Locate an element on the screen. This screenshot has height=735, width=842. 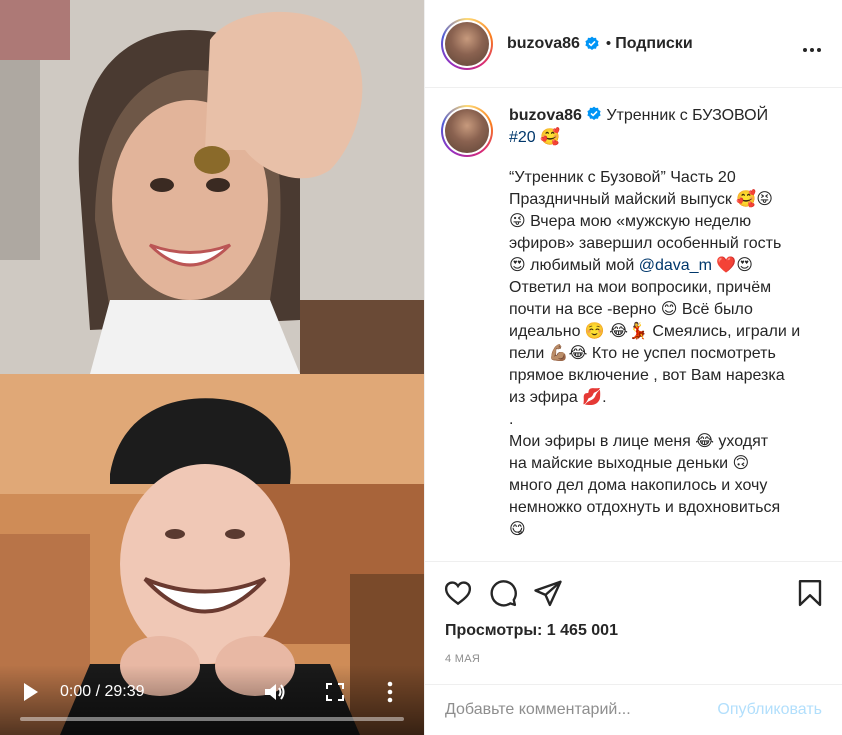
caption-line: 😜 Вчера мою «мужскую неделю is located at coordinates (630, 221).